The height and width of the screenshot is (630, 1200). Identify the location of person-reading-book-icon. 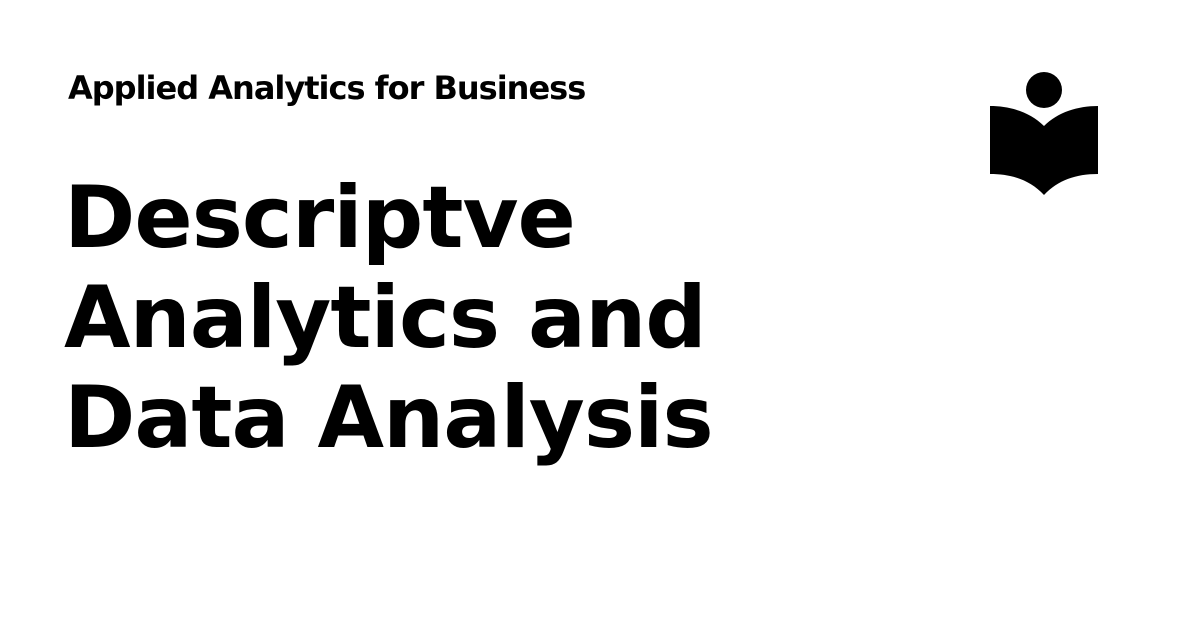
(1044, 133).